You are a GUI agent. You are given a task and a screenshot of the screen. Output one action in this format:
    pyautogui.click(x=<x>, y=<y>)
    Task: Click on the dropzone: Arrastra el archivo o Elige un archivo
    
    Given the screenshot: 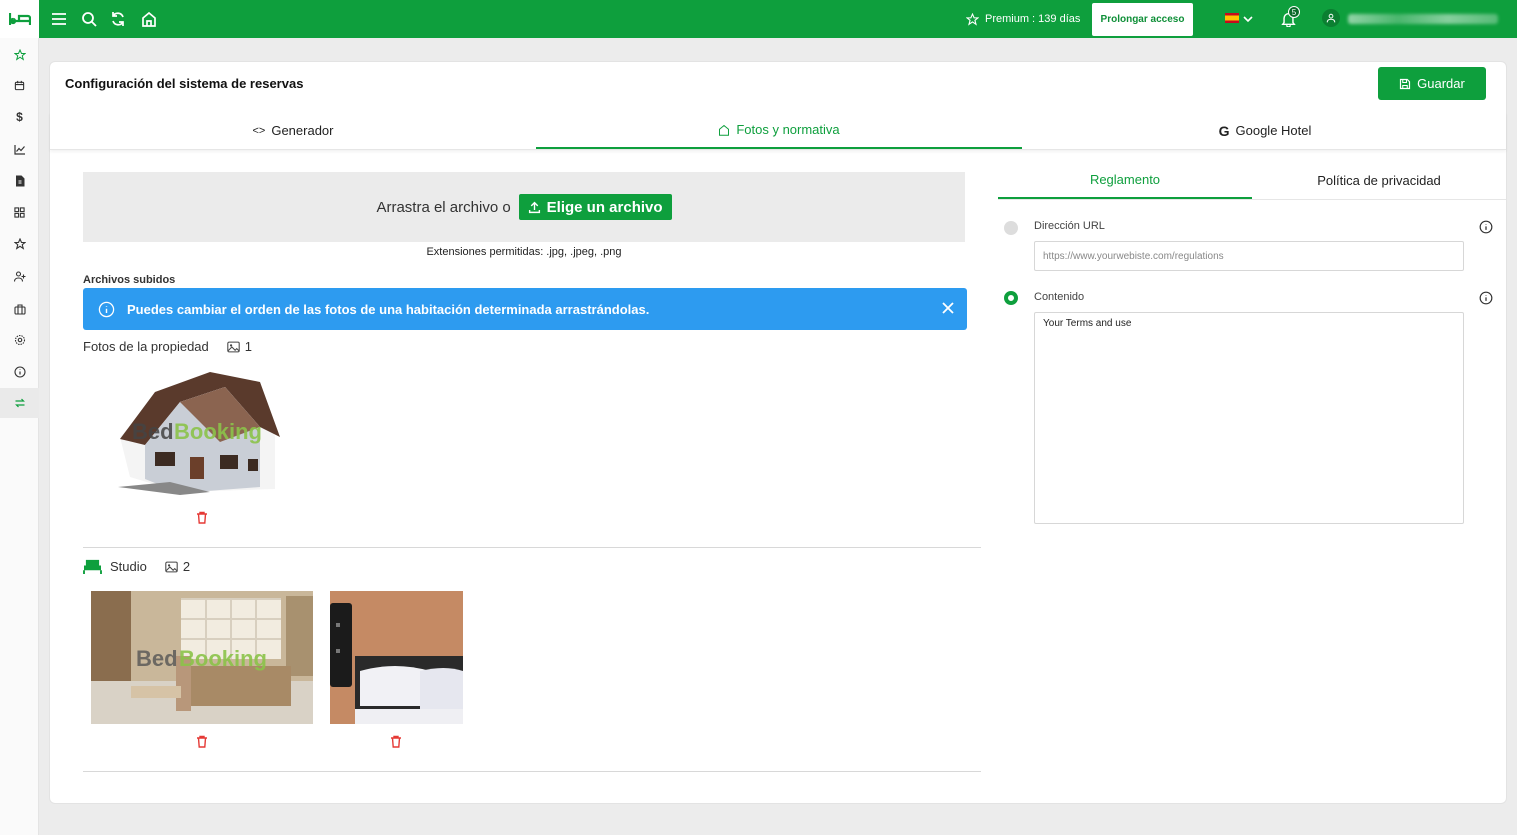 What is the action you would take?
    pyautogui.click(x=524, y=207)
    